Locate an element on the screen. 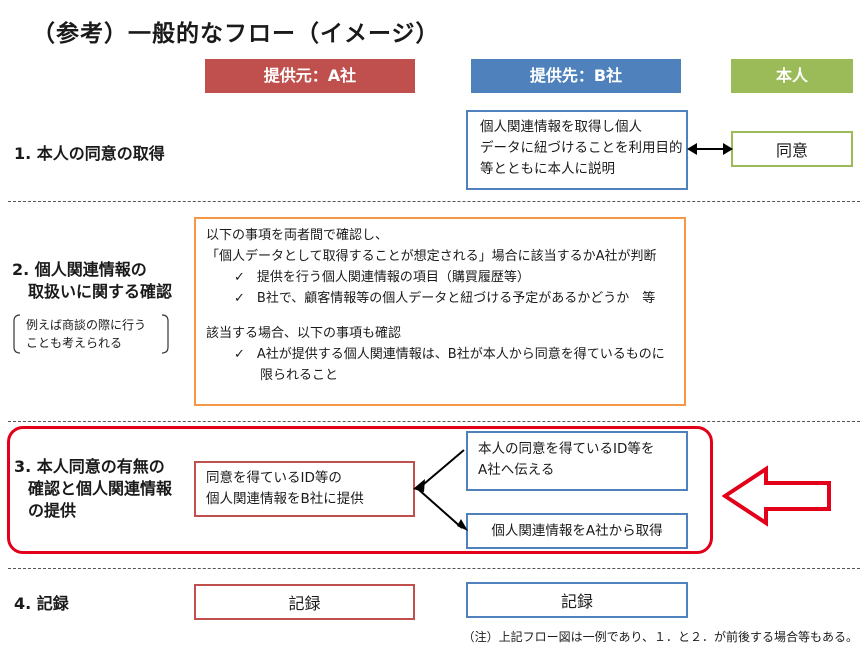 The image size is (867, 650). step1-person-box: 同意 is located at coordinates (792, 149).